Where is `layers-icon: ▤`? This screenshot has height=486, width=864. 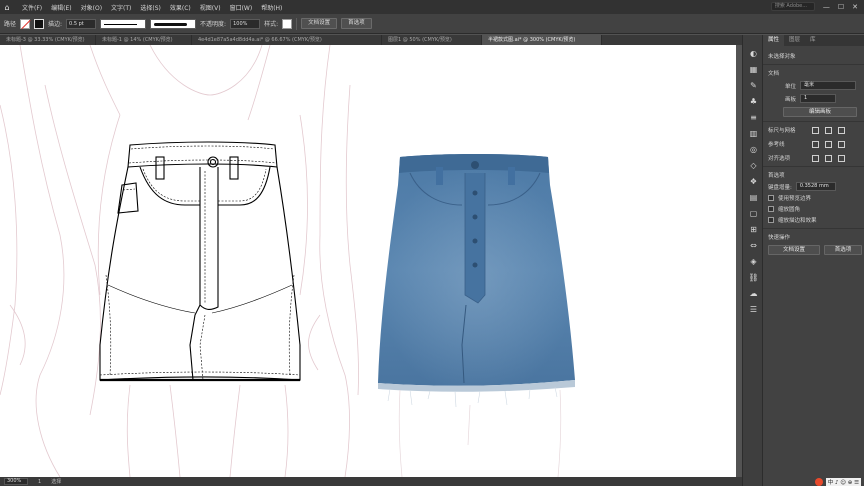 layers-icon: ▤ is located at coordinates (753, 197).